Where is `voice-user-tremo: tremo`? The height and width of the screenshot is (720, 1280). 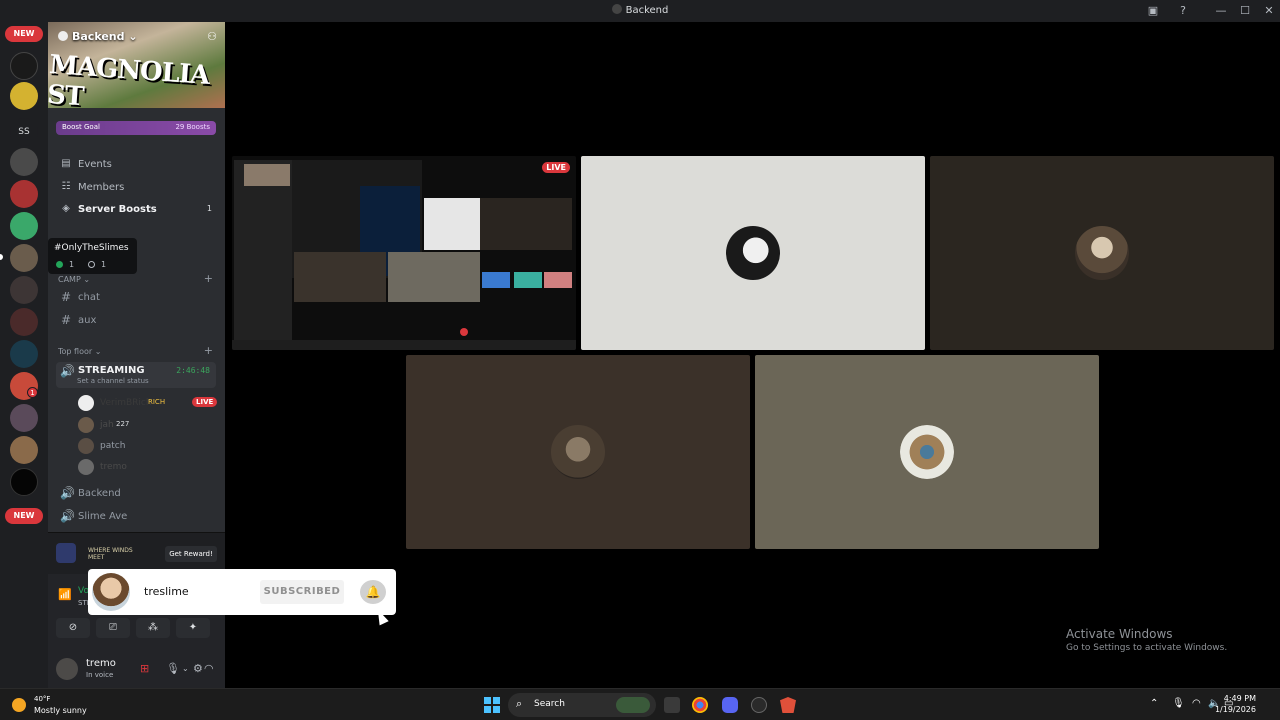 voice-user-tremo: tremo is located at coordinates (148, 467).